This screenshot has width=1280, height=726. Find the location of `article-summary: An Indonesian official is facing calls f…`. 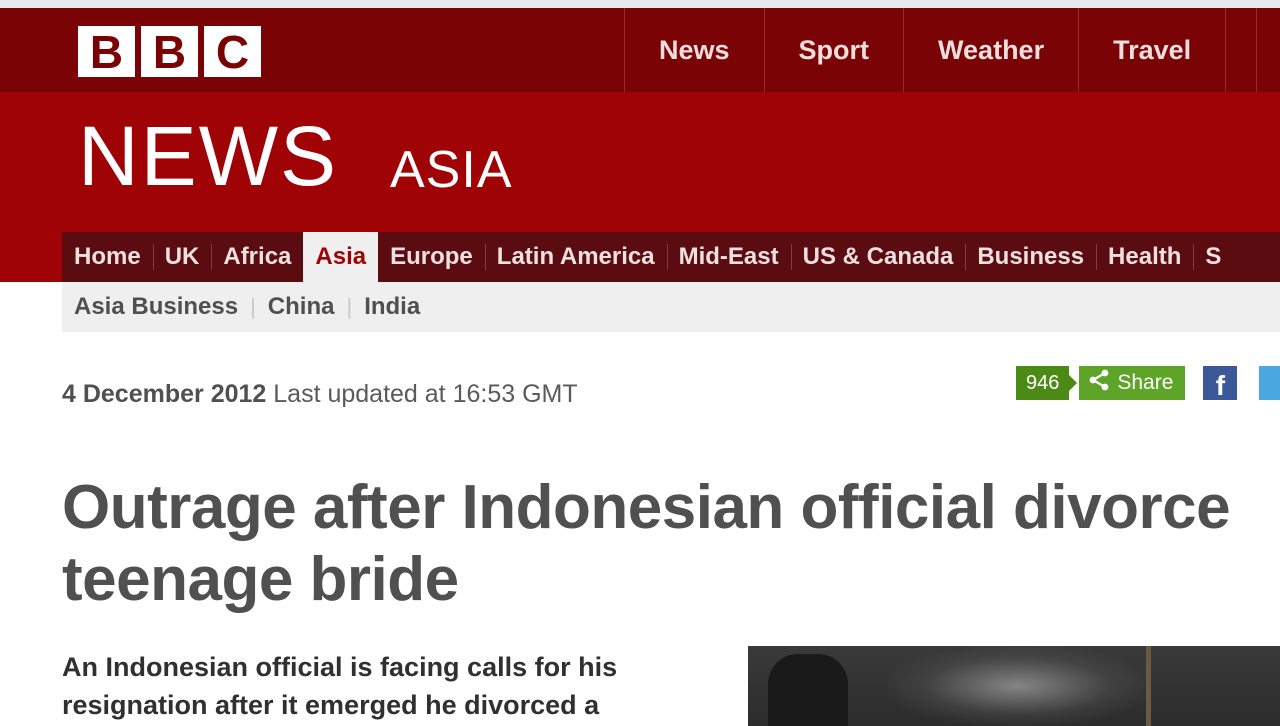

article-summary: An Indonesian official is facing calls f… is located at coordinates (392, 686).